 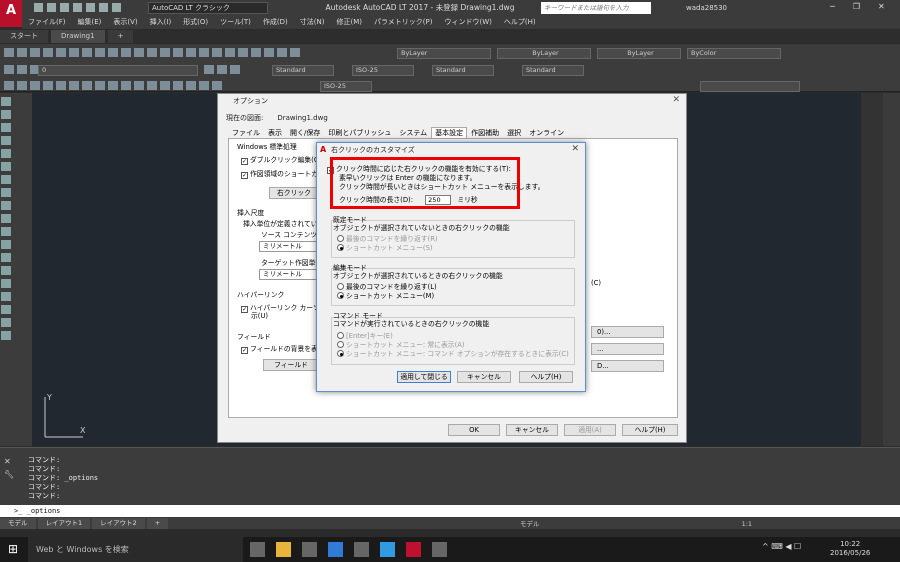 What do you see at coordinates (403, 22) in the screenshot?
I see `menu-parametric: パラメトリック(P)` at bounding box center [403, 22].